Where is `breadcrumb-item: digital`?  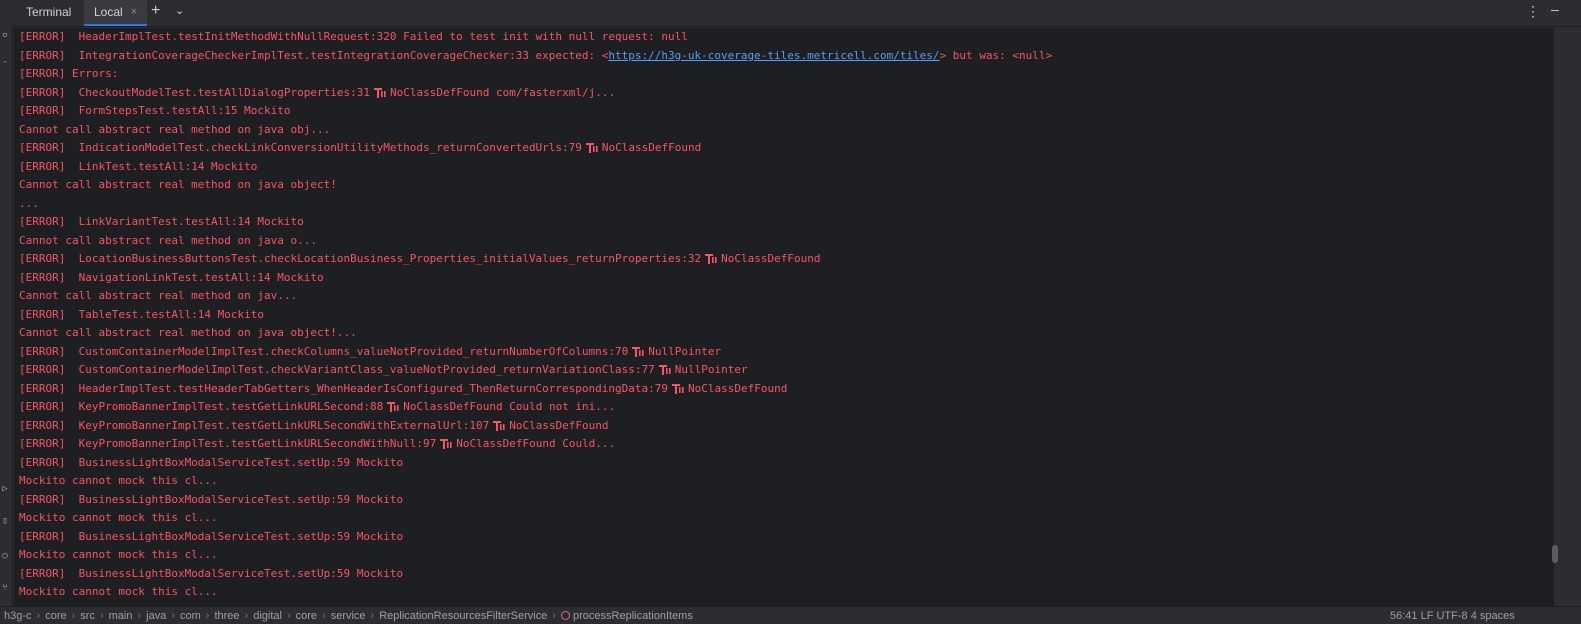 breadcrumb-item: digital is located at coordinates (267, 616).